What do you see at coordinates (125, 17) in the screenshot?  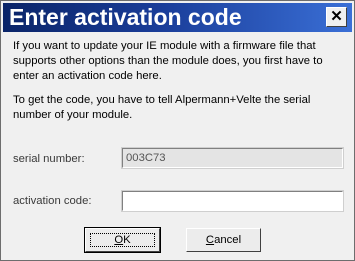 I see `dialog-title: Enter activation code` at bounding box center [125, 17].